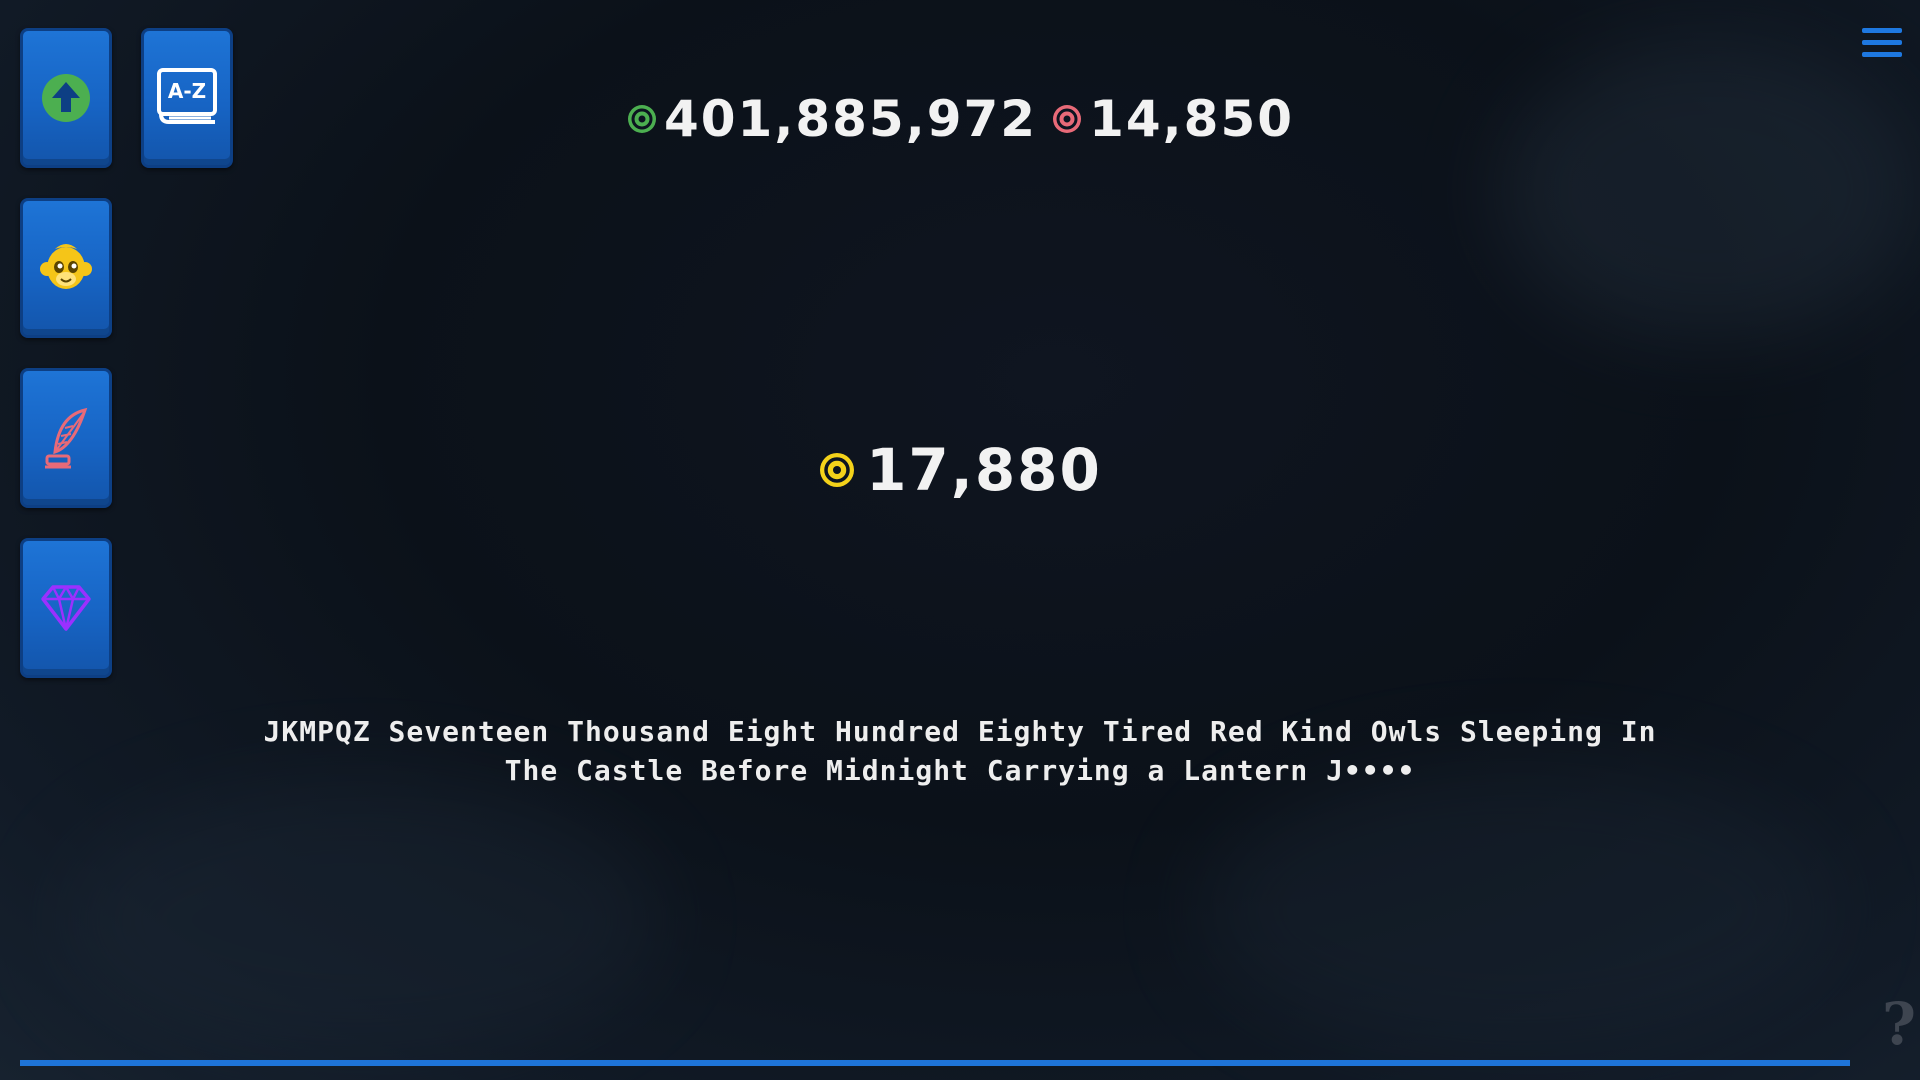 The height and width of the screenshot is (1080, 1920). What do you see at coordinates (984, 470) in the screenshot?
I see `main-counter-value: 17,880` at bounding box center [984, 470].